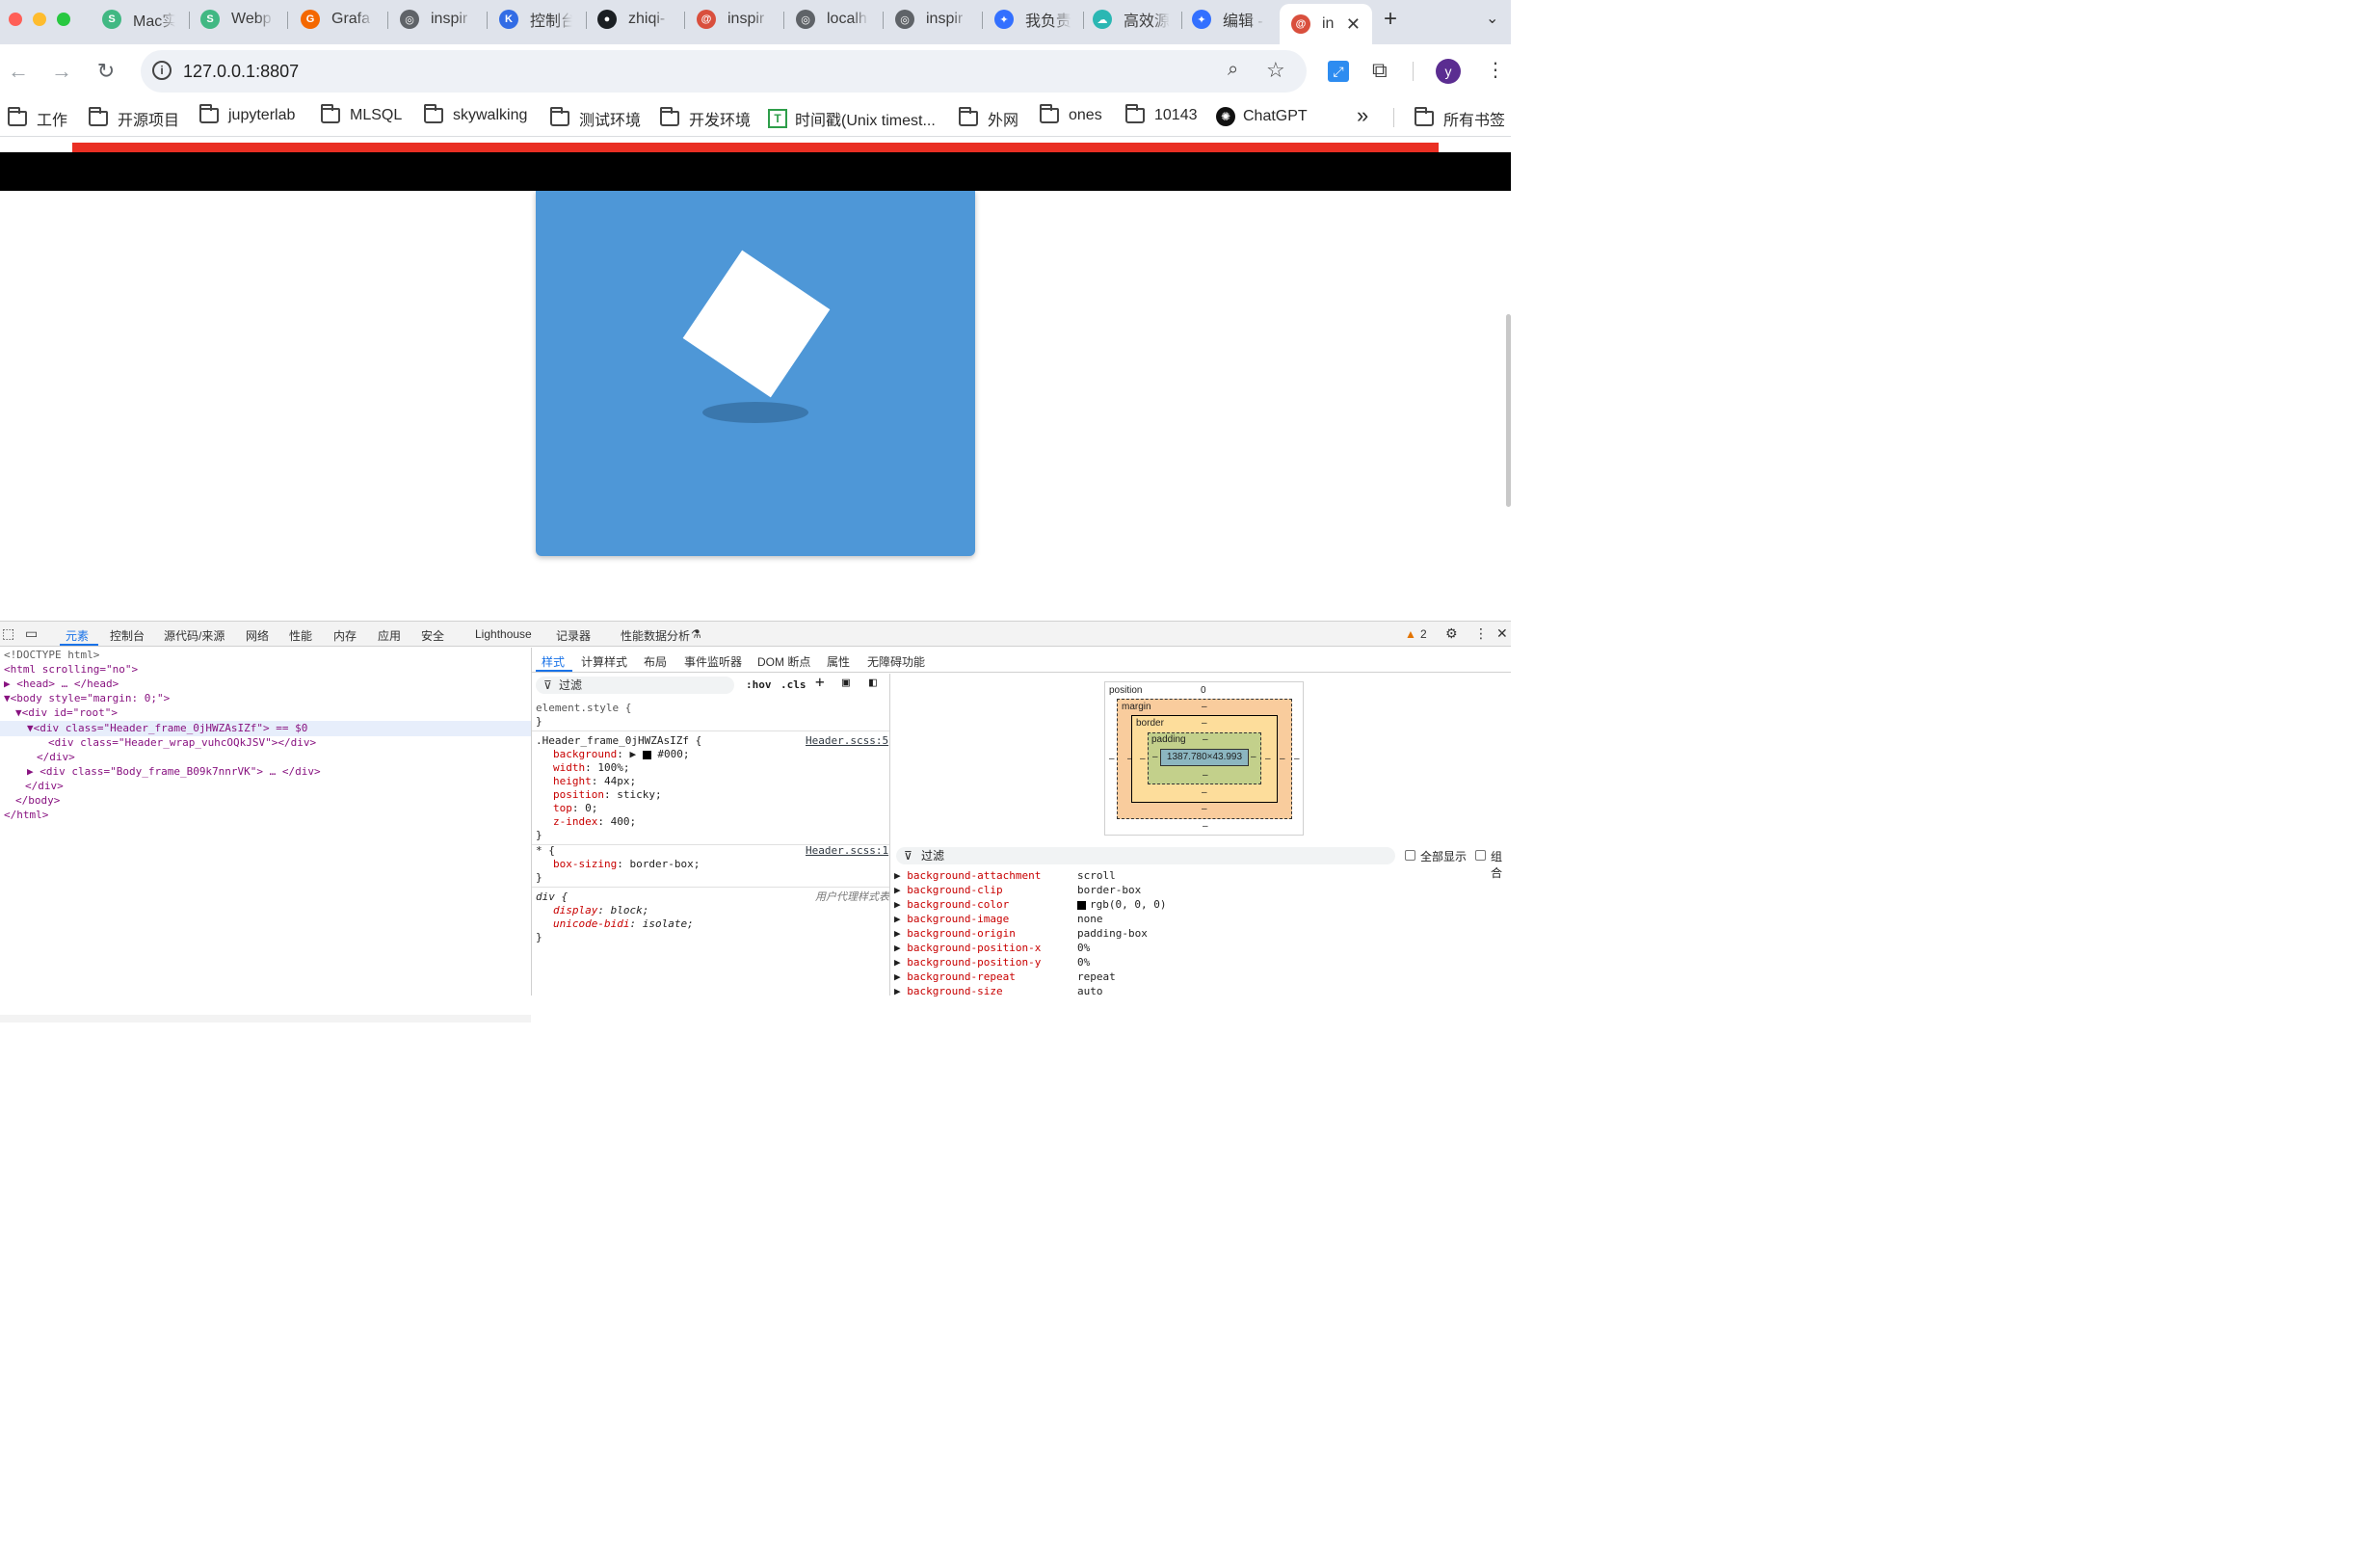 The image size is (2380, 1567). What do you see at coordinates (635, 685) in the screenshot?
I see `styles-filter-input: ⊽ 过滤` at bounding box center [635, 685].